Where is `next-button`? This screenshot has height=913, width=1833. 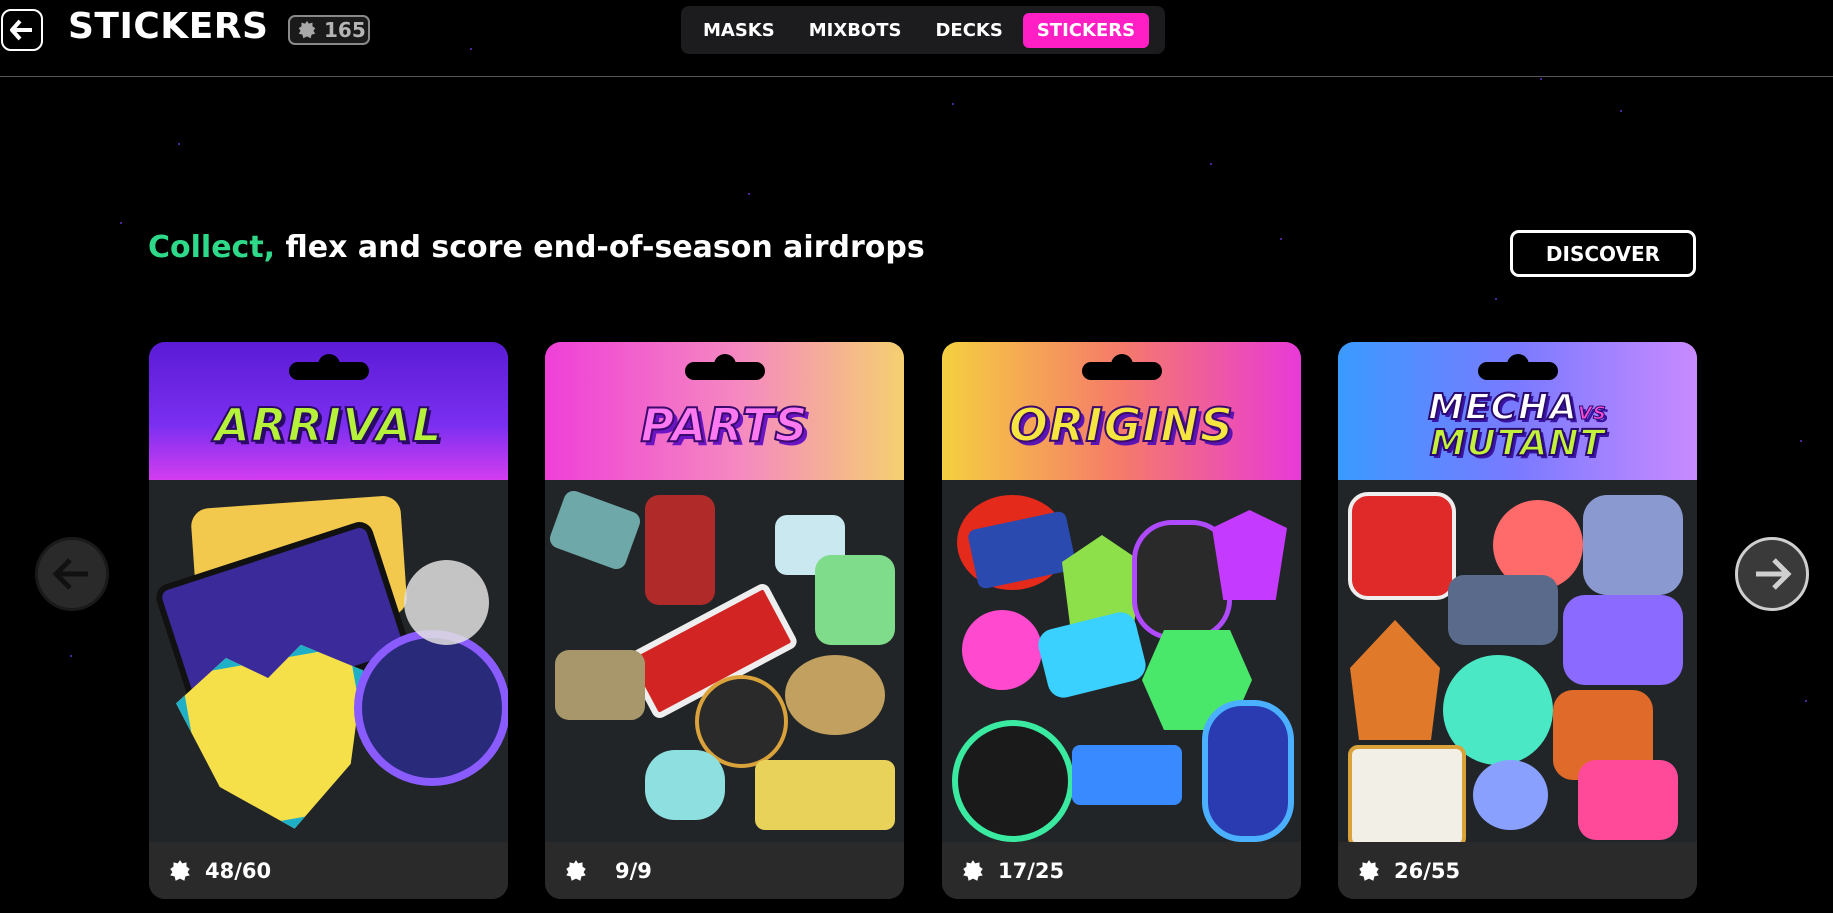 next-button is located at coordinates (1772, 574).